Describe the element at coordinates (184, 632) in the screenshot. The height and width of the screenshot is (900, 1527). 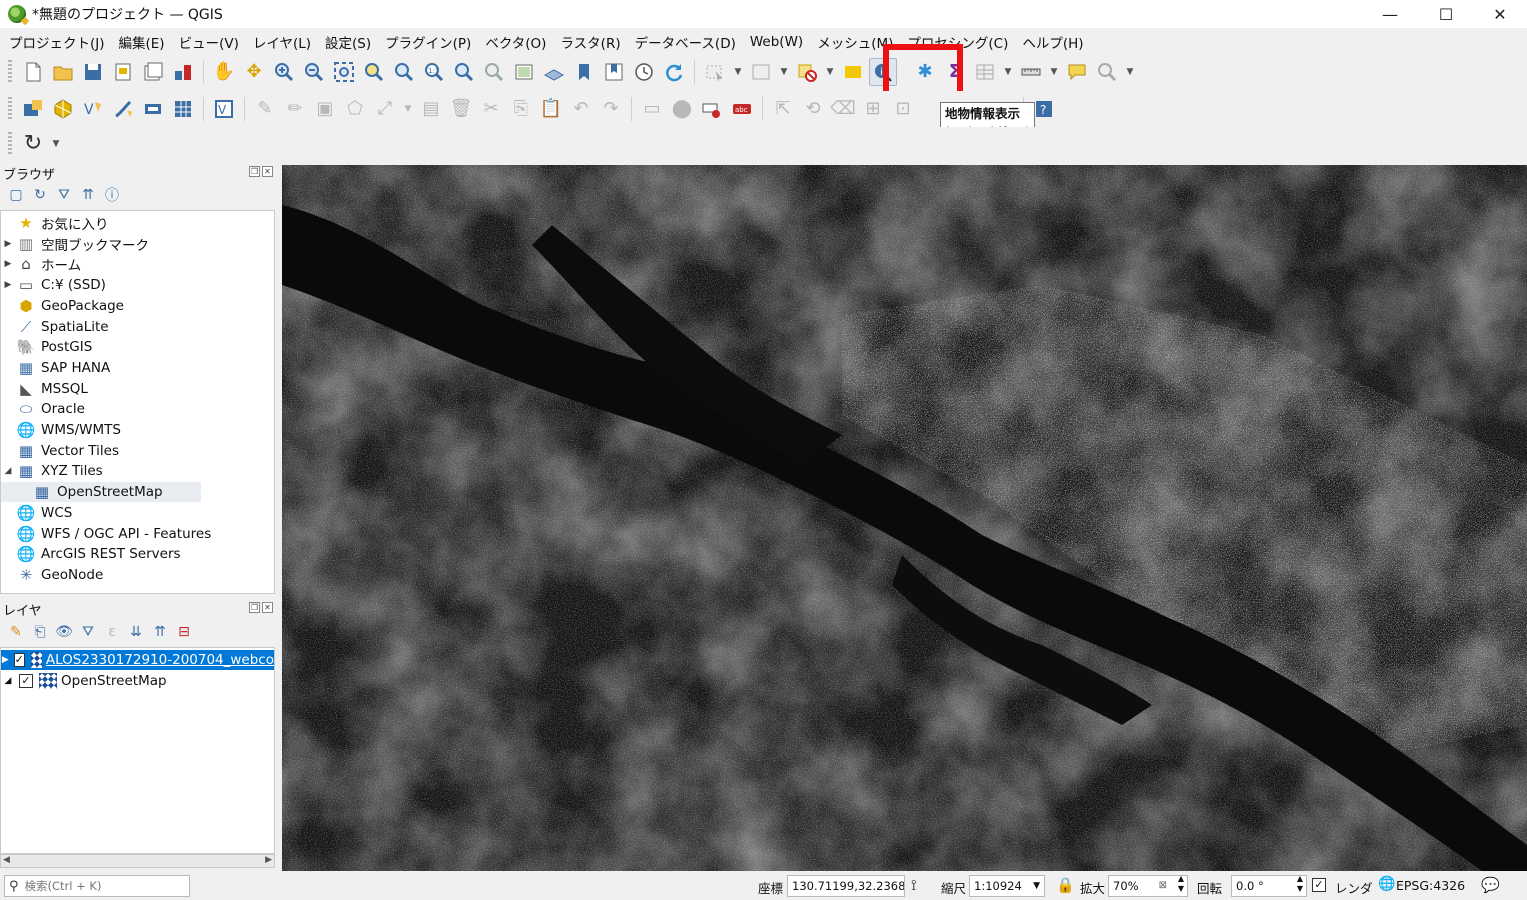
I see `remove-layer-icon: ⊟` at that location.